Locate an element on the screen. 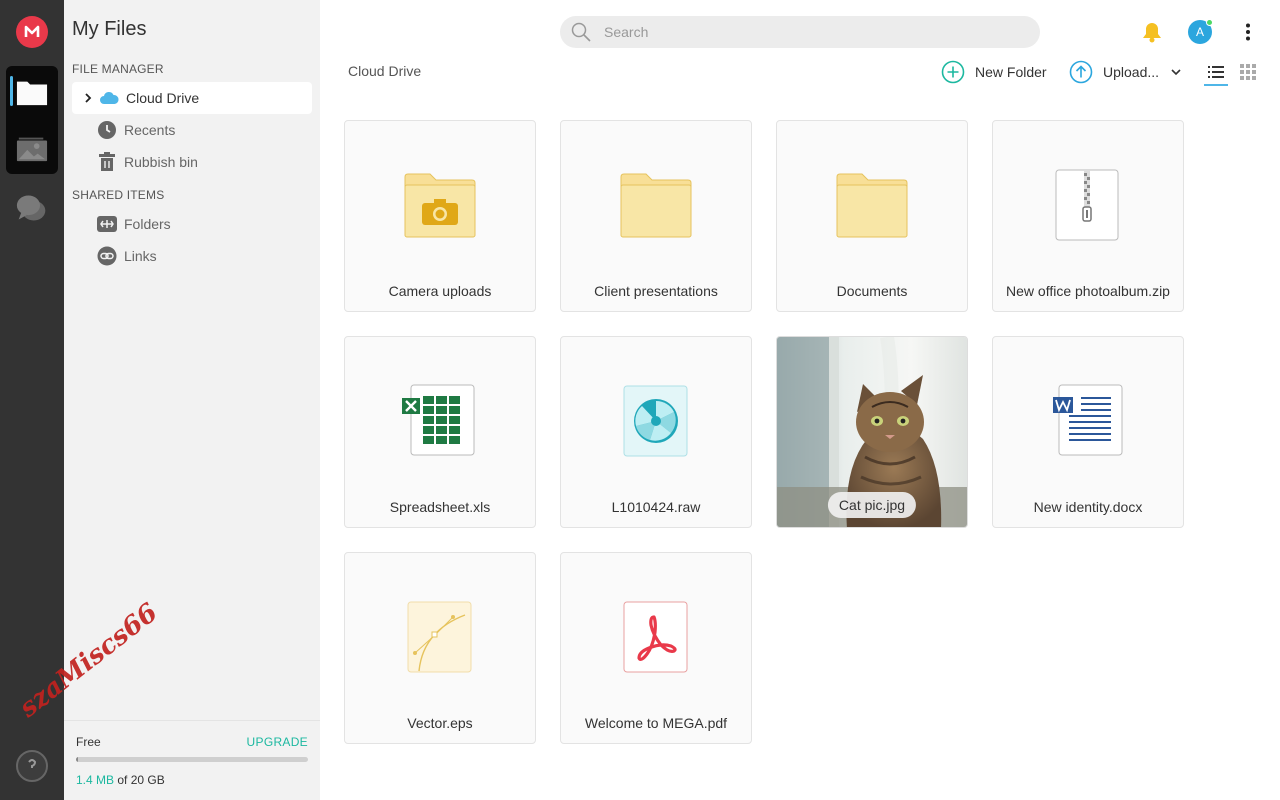 This screenshot has height=800, width=1280. avatar: A is located at coordinates (1200, 31).